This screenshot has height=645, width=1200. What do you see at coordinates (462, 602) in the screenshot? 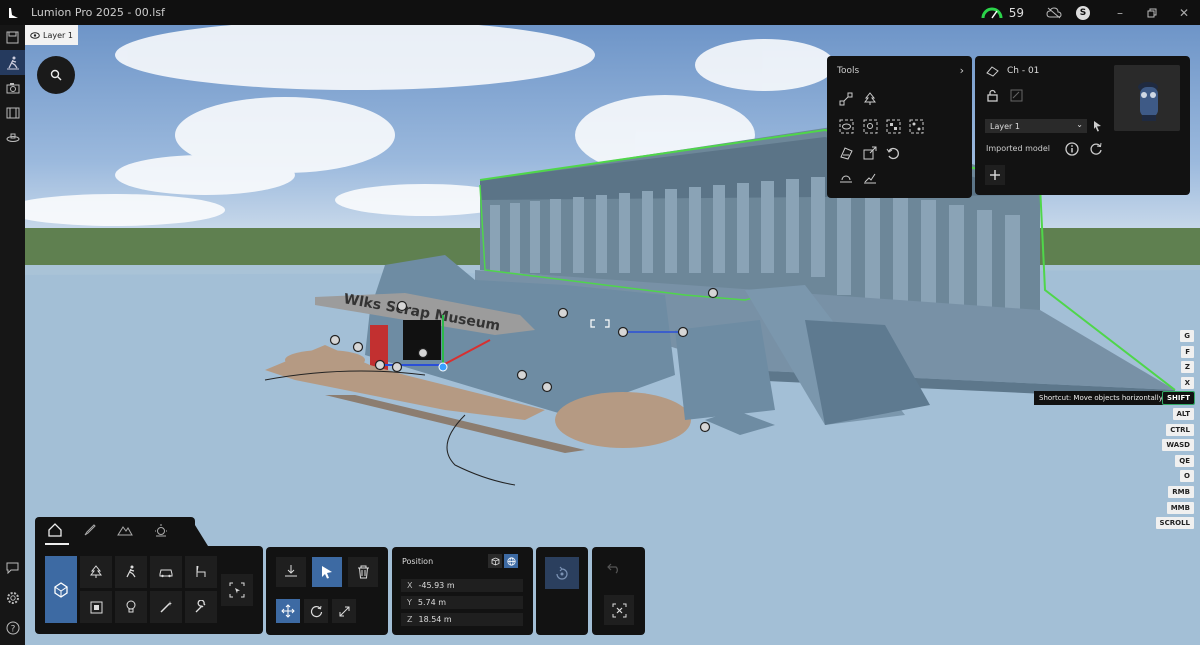
I see `position-y-field: Y 5.74 m` at bounding box center [462, 602].